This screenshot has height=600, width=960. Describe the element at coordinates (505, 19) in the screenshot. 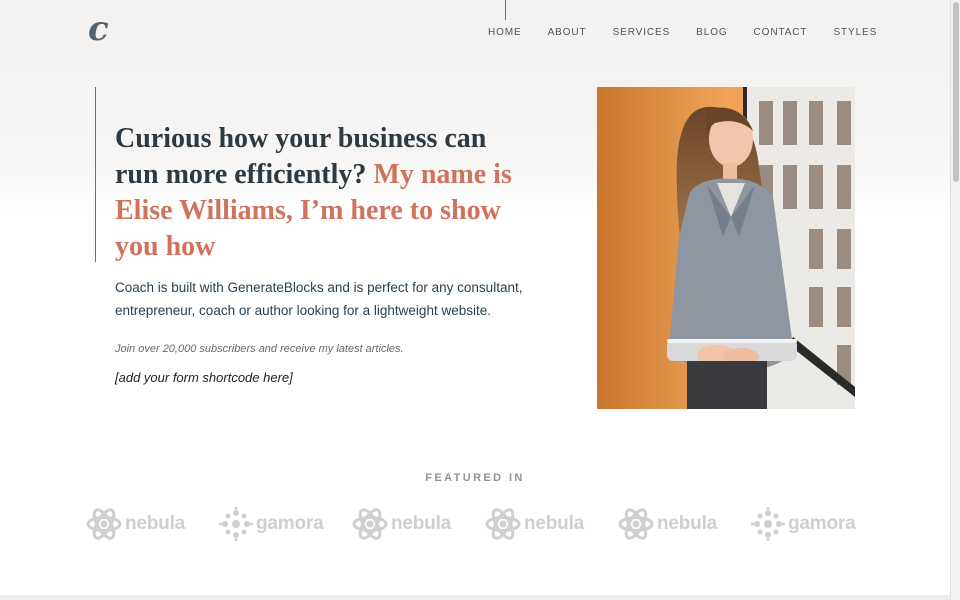

I see `nav-home: HOME` at that location.